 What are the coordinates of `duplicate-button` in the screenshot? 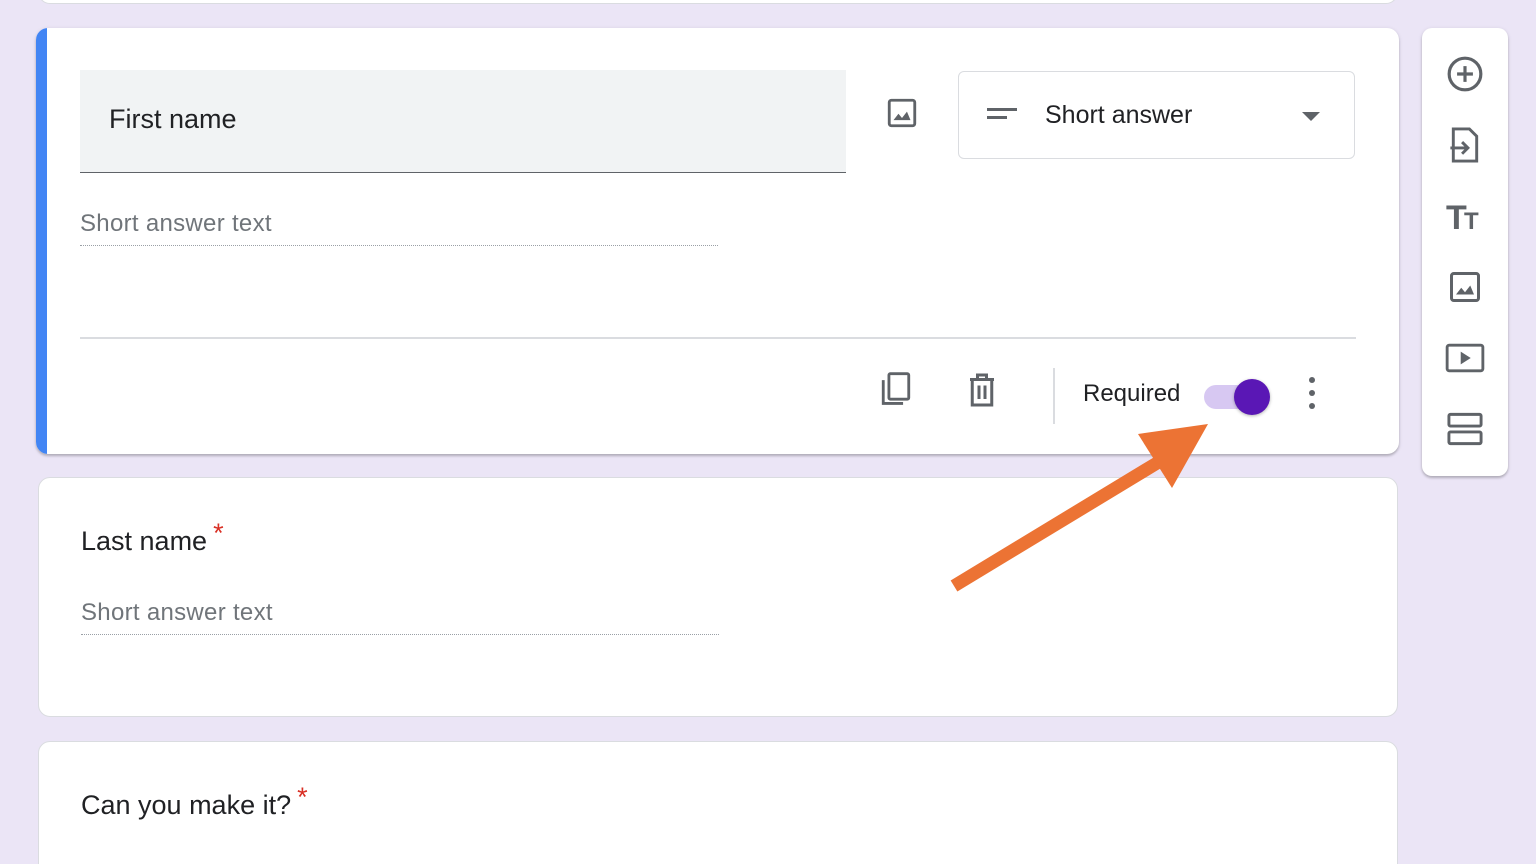 It's located at (896, 390).